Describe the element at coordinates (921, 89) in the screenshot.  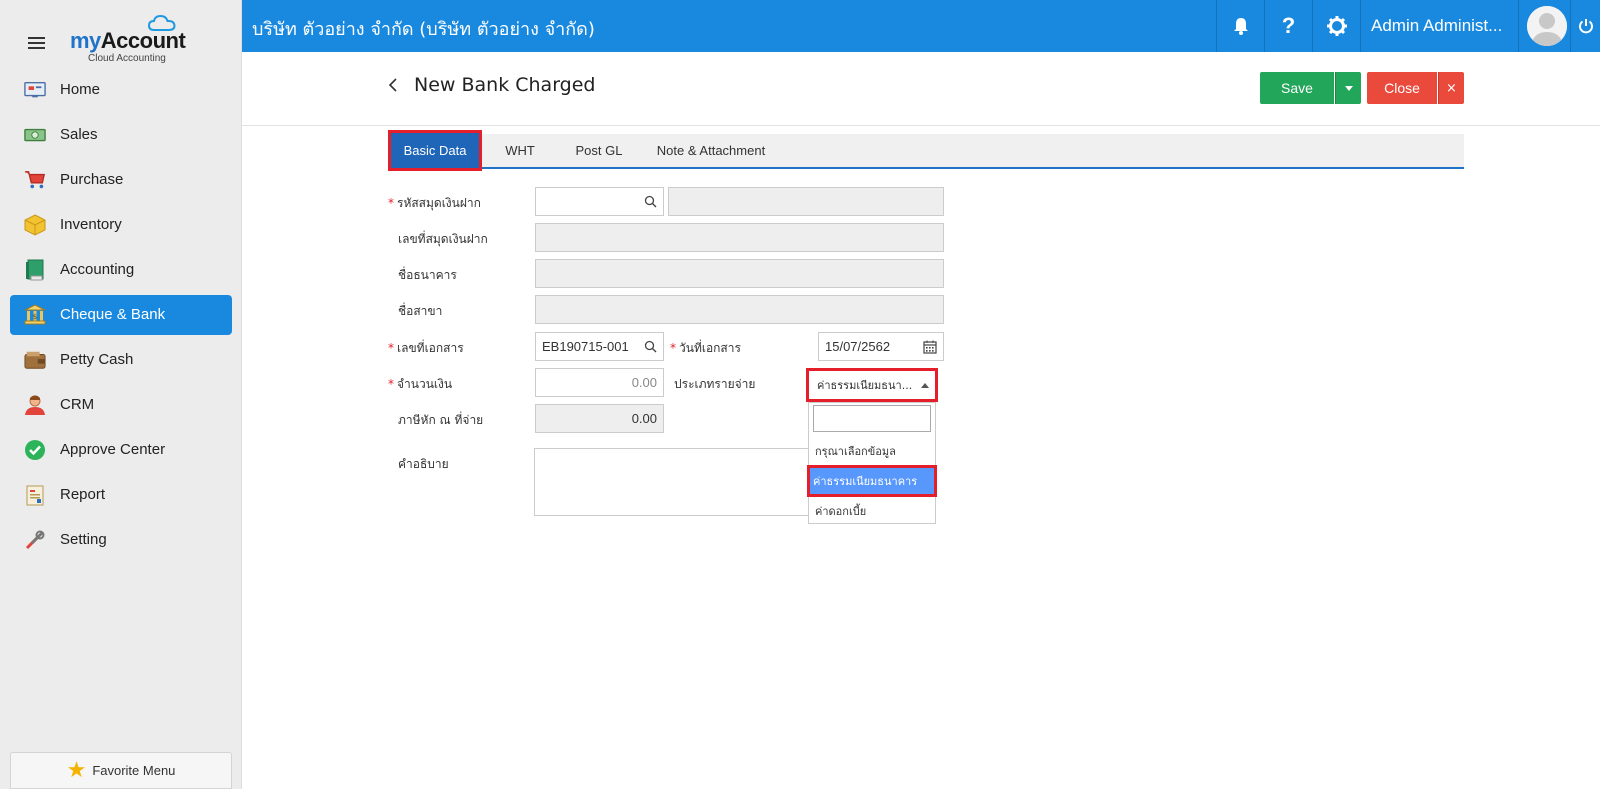
I see `page-header: New Bank Charged Save Close ×` at that location.